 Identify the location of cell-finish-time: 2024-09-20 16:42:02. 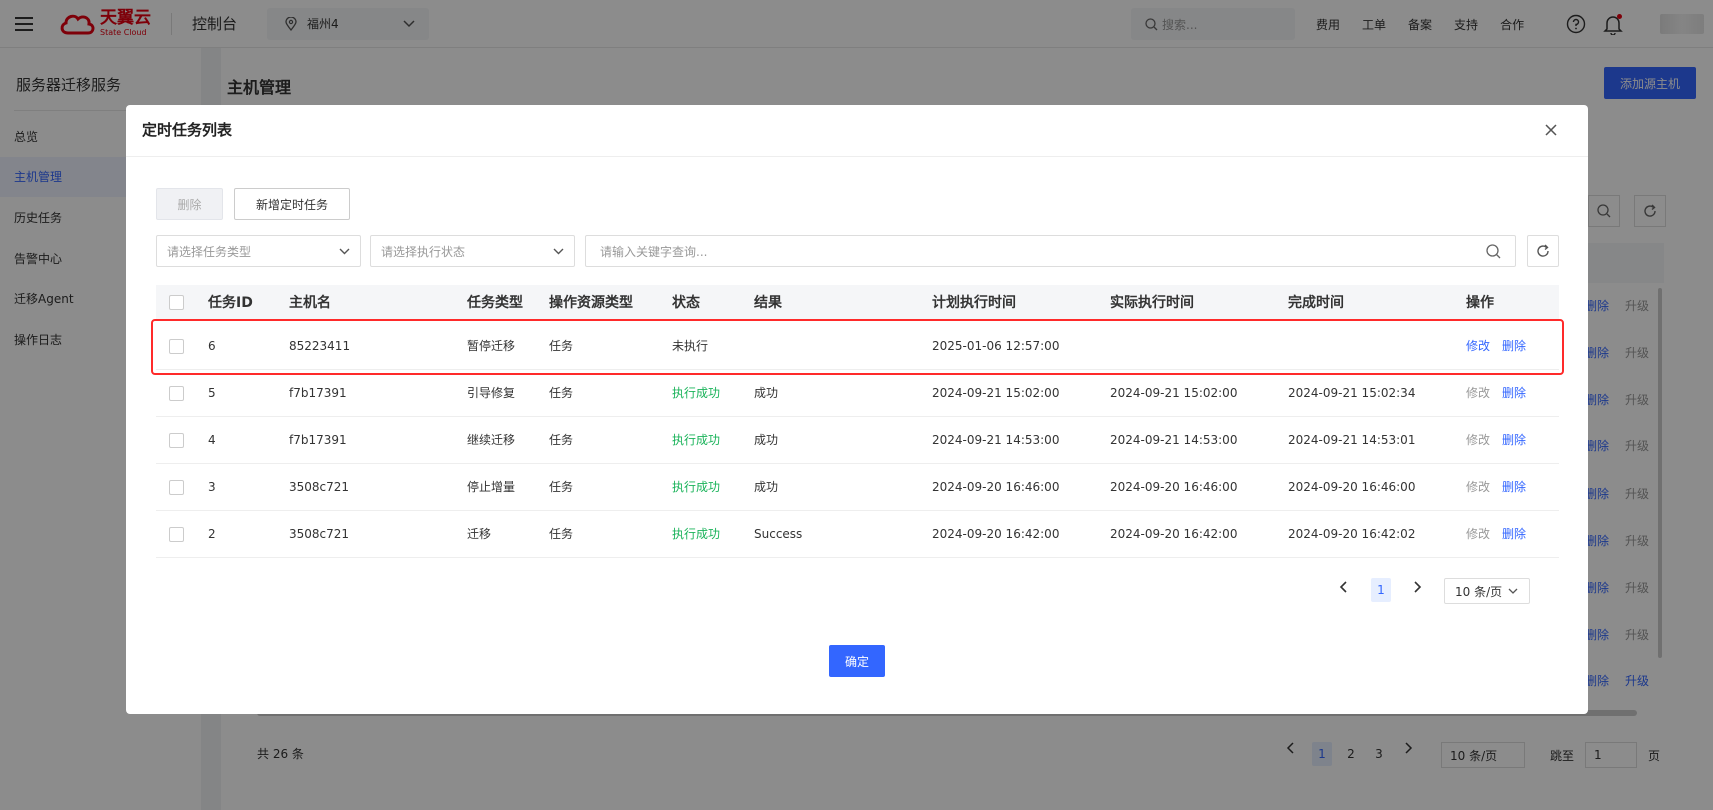
(1352, 534).